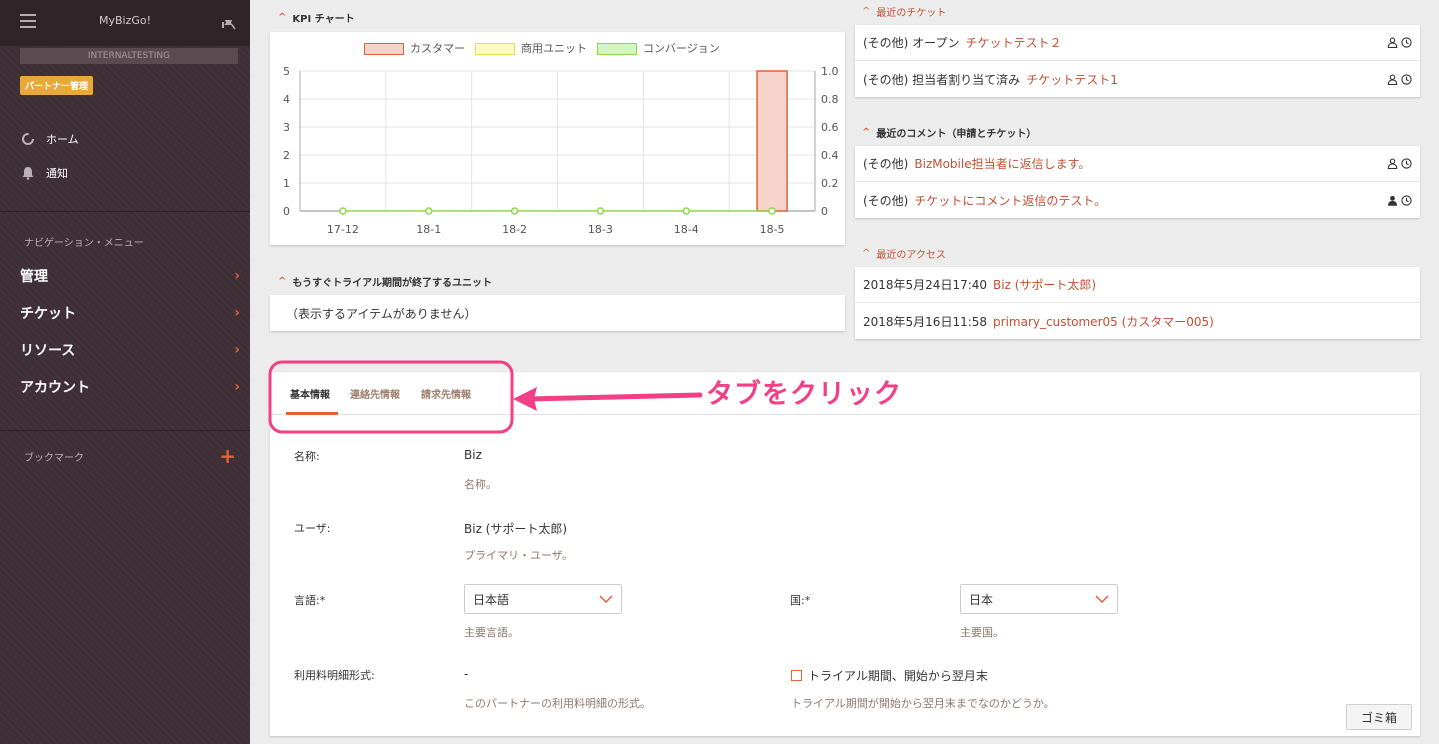 Image resolution: width=1439 pixels, height=744 pixels. I want to click on sidebar-item-resources: リソース ›, so click(130, 350).